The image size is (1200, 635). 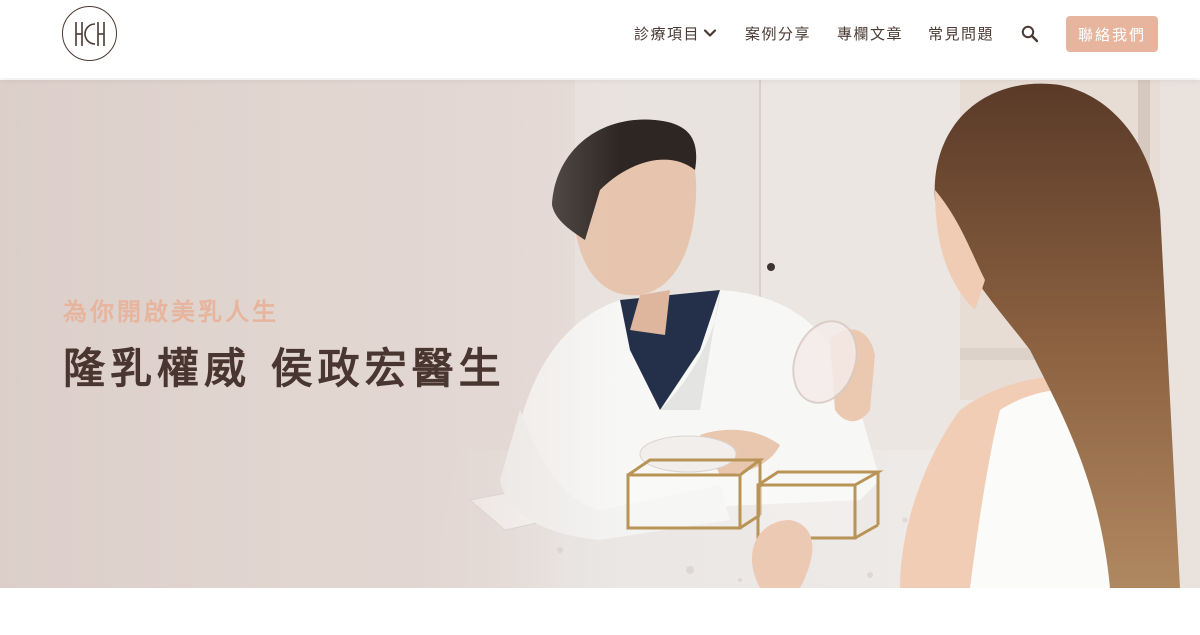 What do you see at coordinates (600, 39) in the screenshot?
I see `site-header: 診療項目 案例分享 專欄文章 常見問題 聯絡我們` at bounding box center [600, 39].